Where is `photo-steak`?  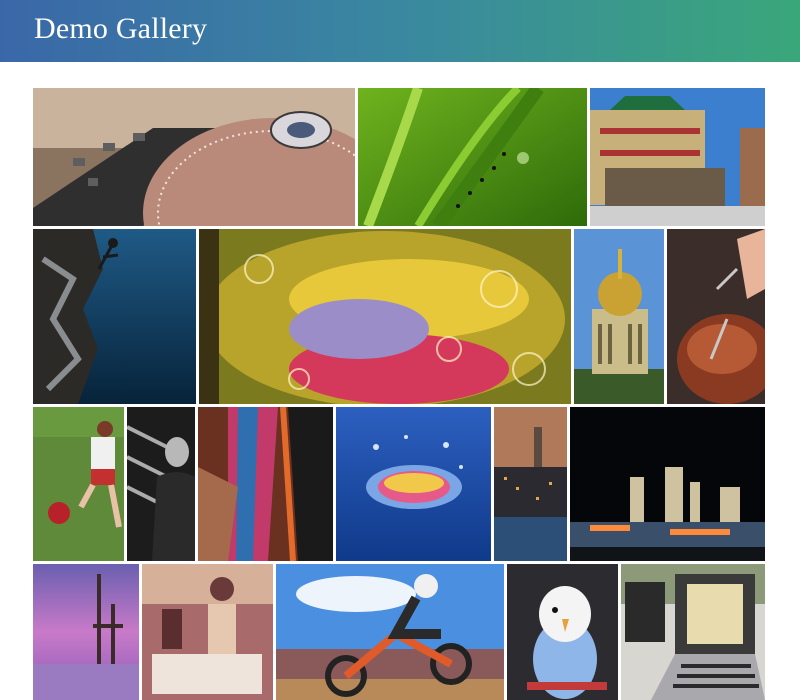
photo-steak is located at coordinates (716, 316).